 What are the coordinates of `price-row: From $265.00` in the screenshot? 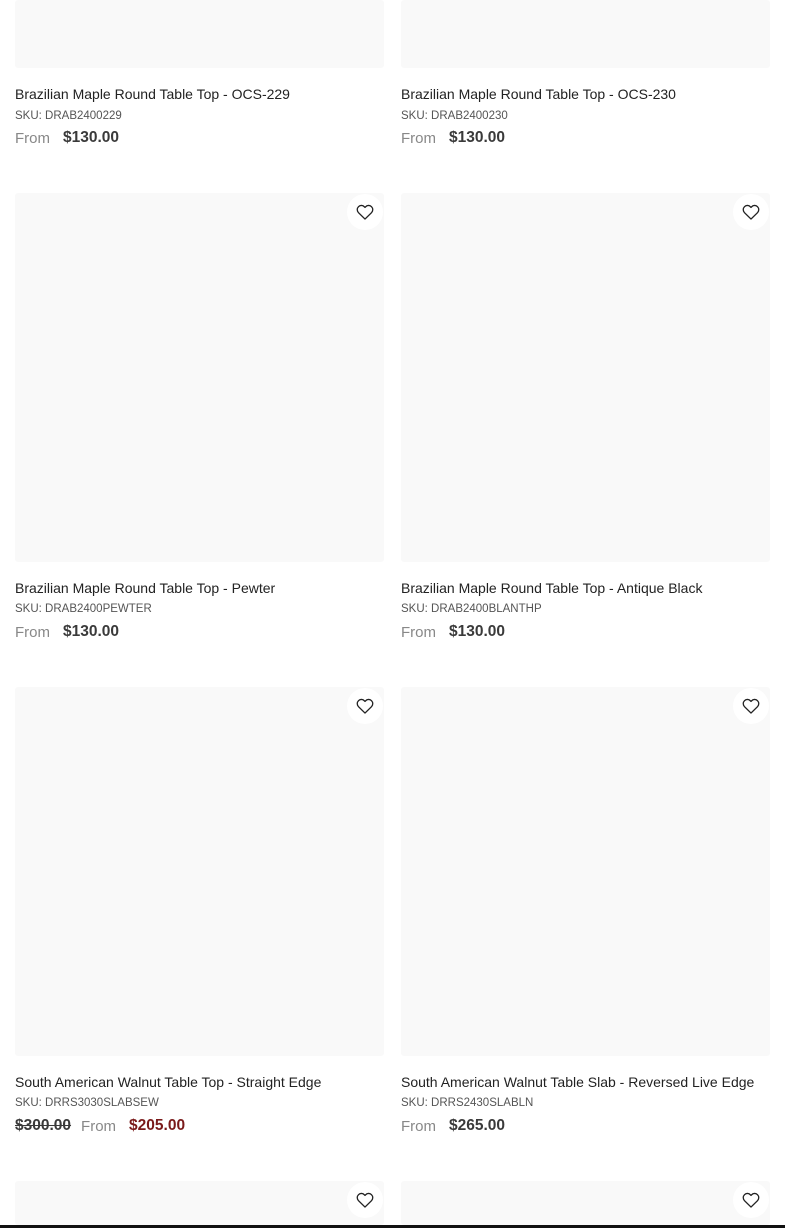 It's located at (453, 1126).